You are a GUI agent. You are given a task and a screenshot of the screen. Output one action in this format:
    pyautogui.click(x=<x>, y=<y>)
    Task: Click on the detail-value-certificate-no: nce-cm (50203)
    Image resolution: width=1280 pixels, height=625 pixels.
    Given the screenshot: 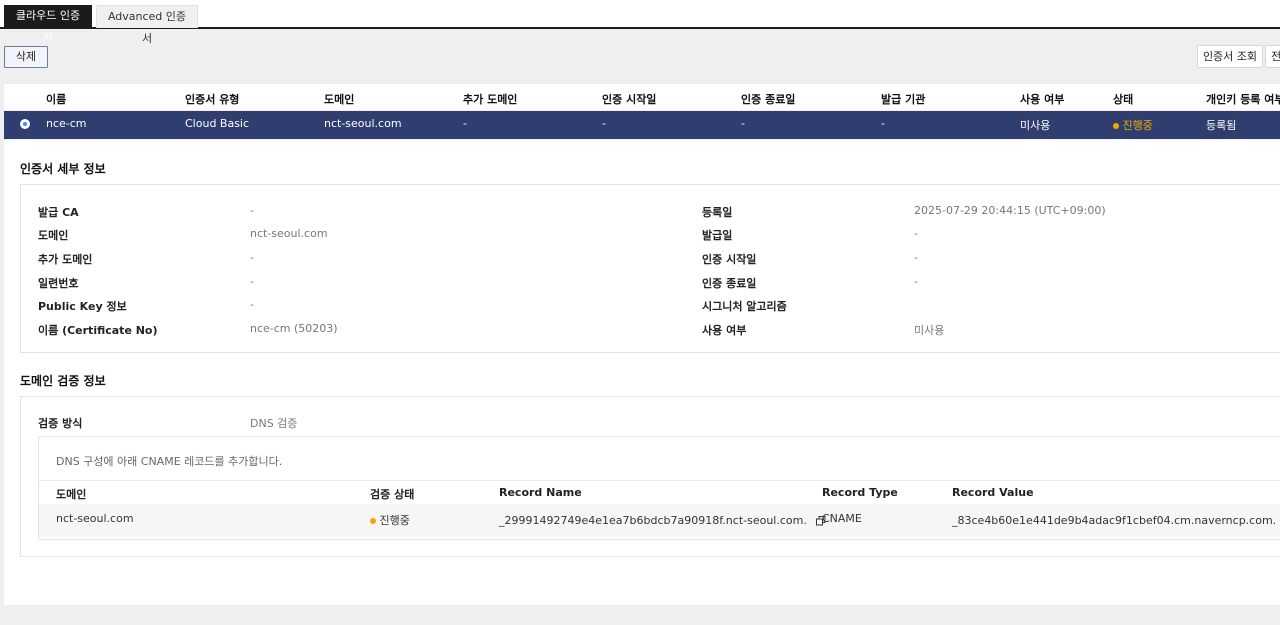 What is the action you would take?
    pyautogui.click(x=294, y=328)
    